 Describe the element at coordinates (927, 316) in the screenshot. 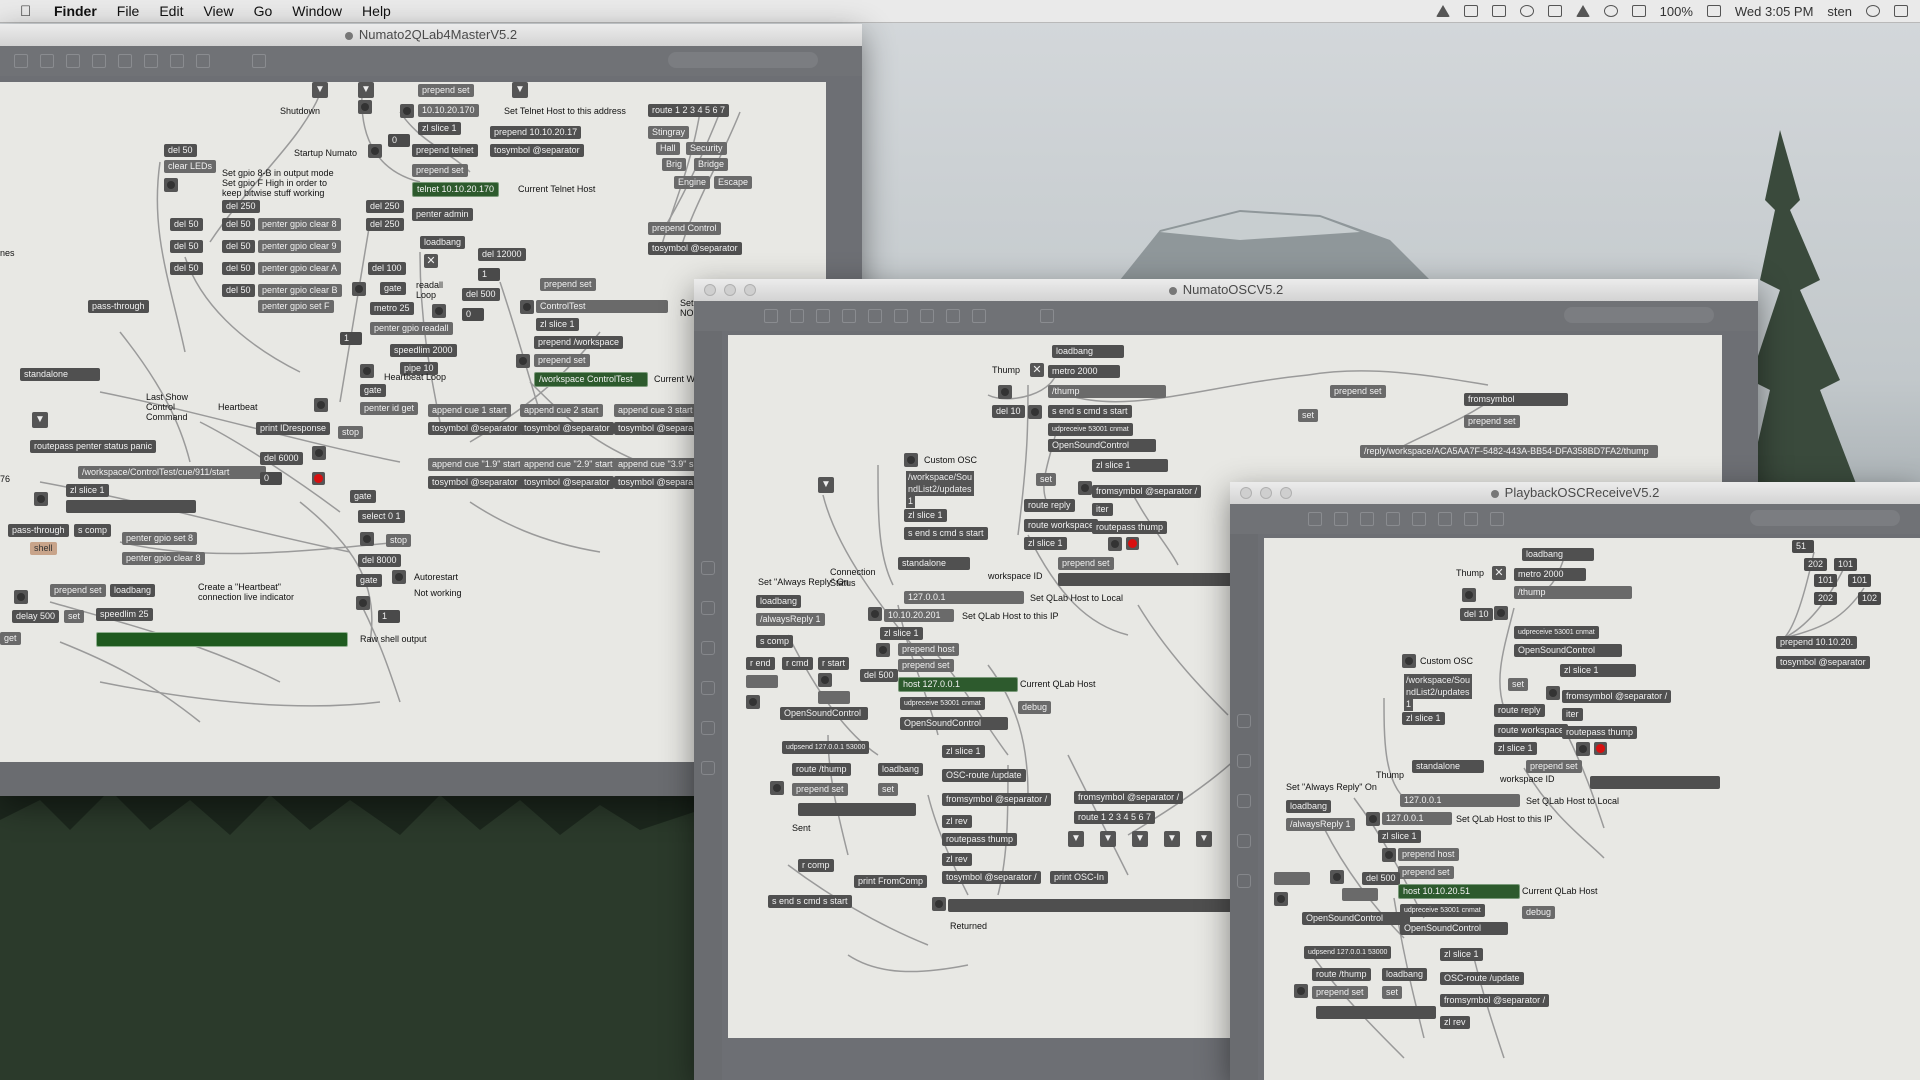

I see `align-icon` at that location.